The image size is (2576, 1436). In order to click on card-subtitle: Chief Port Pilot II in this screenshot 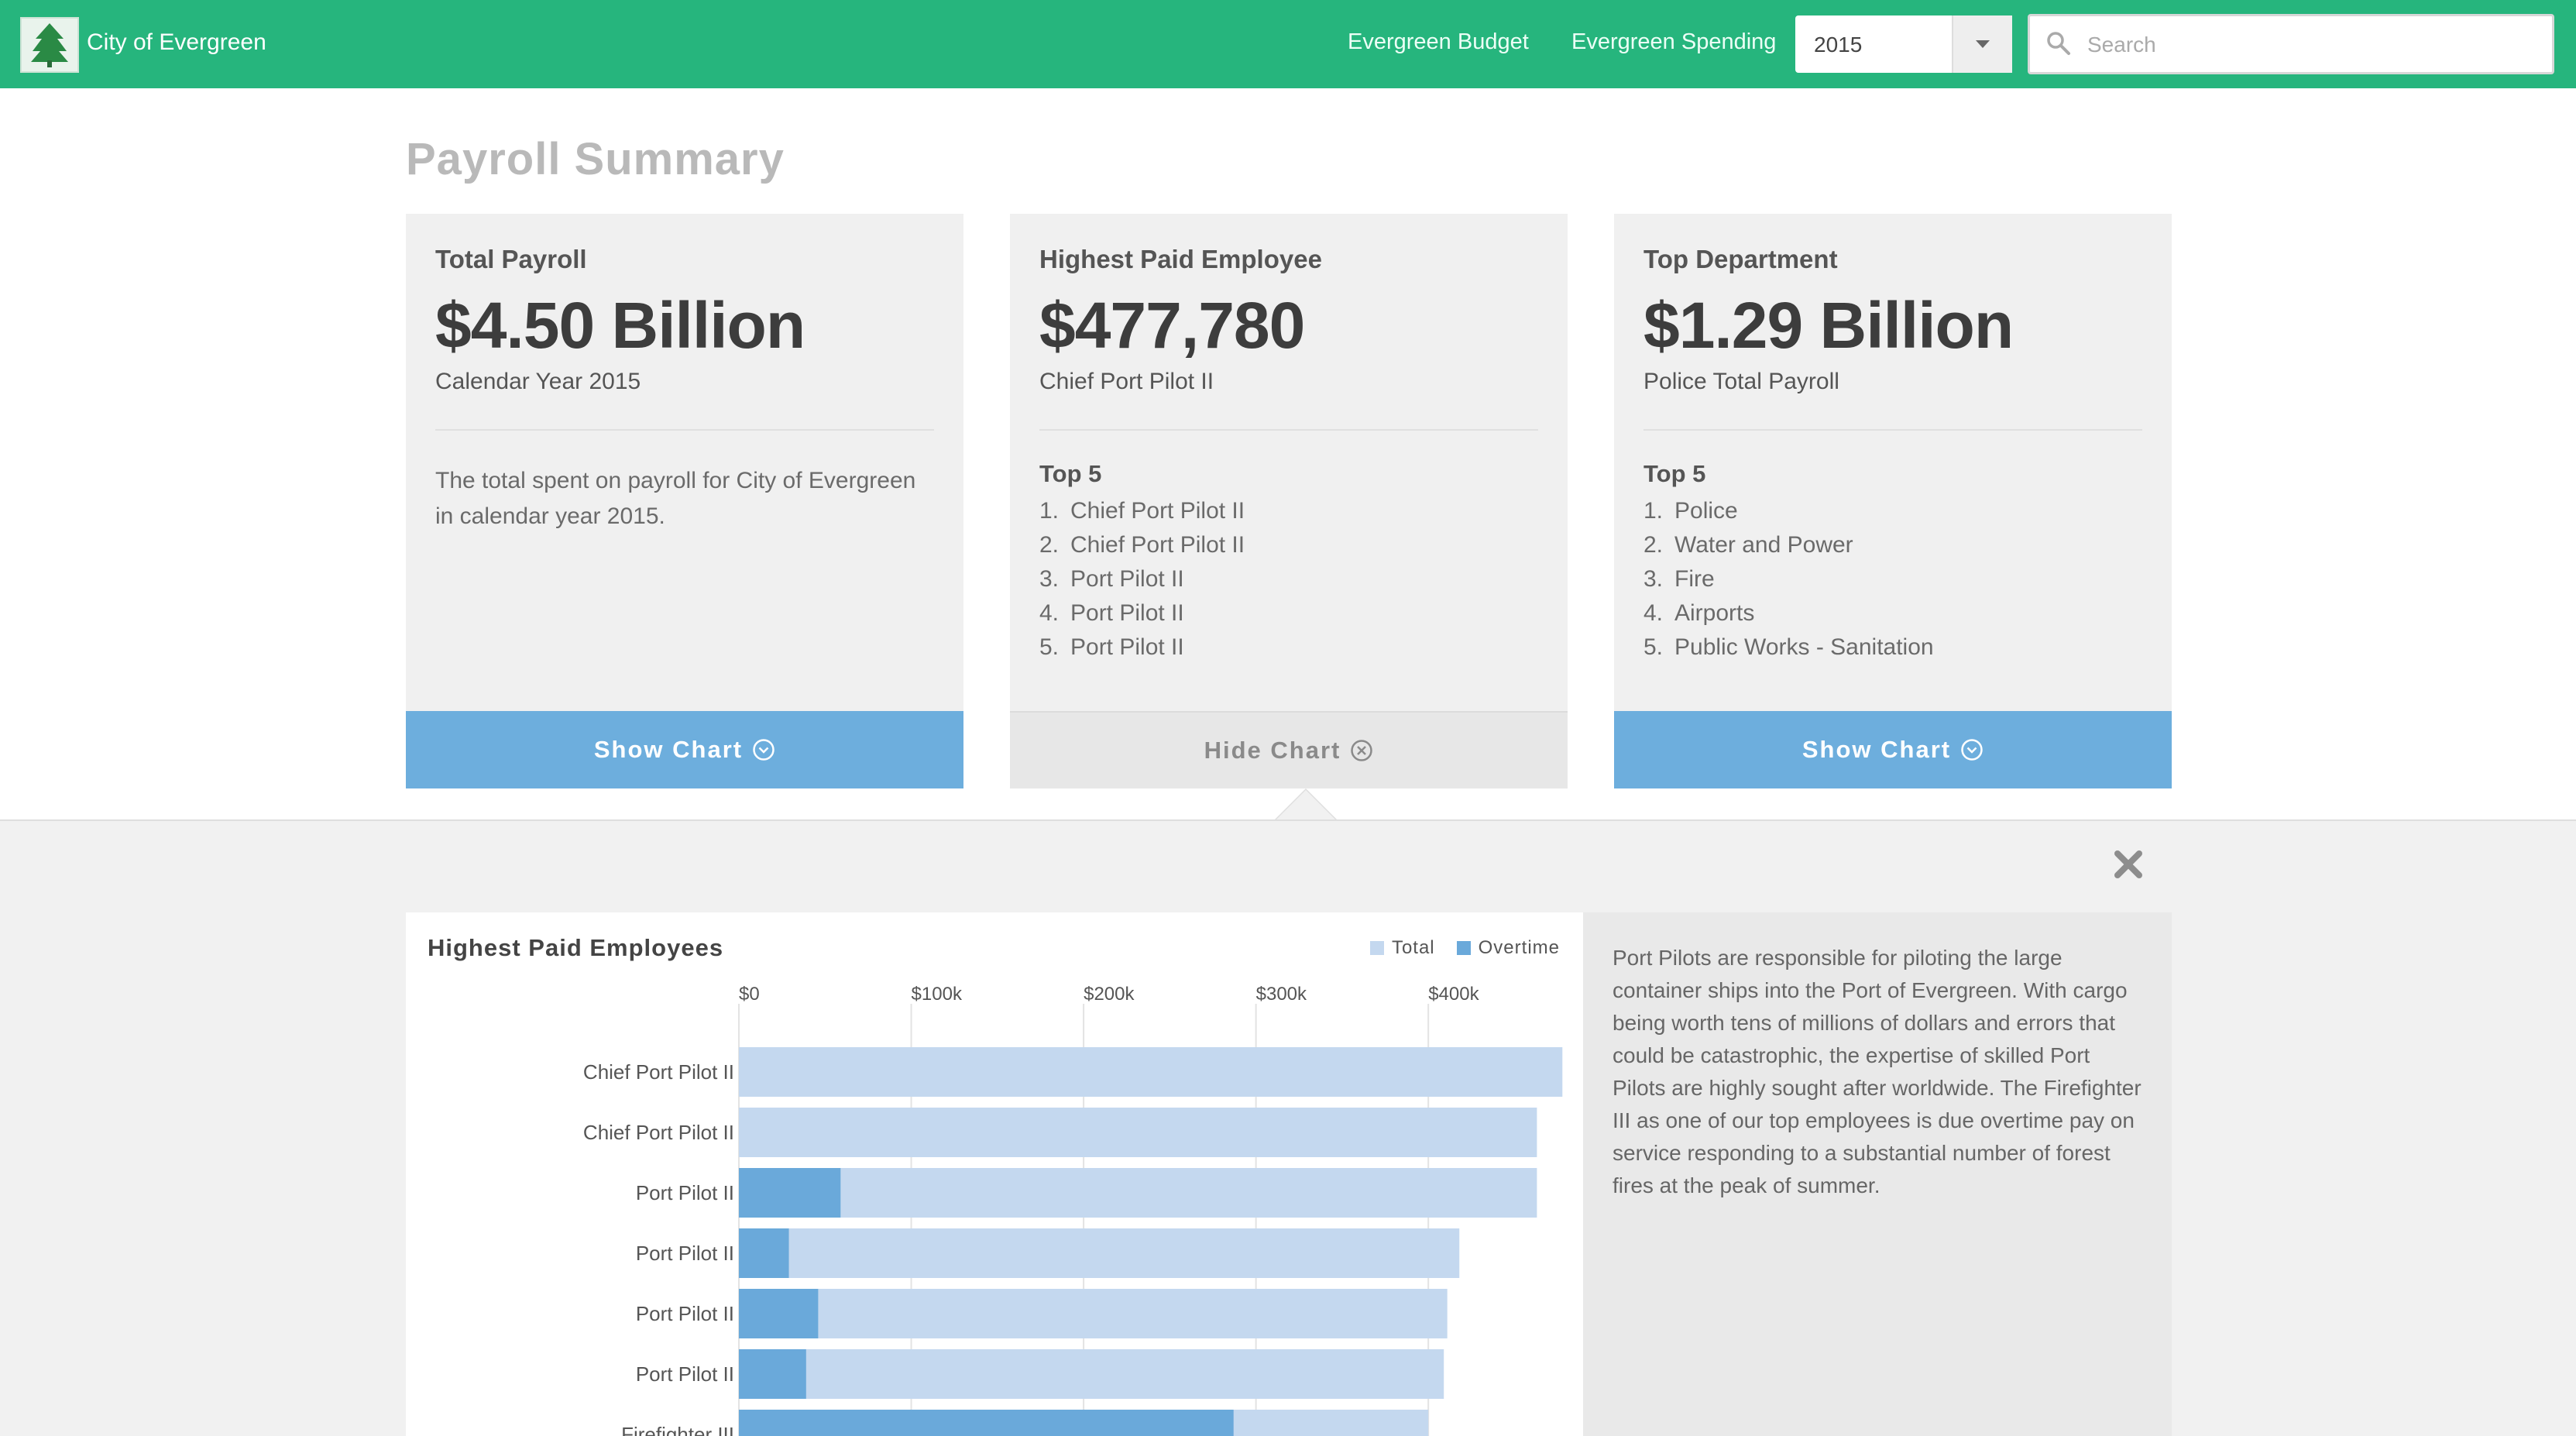, I will do `click(1126, 382)`.